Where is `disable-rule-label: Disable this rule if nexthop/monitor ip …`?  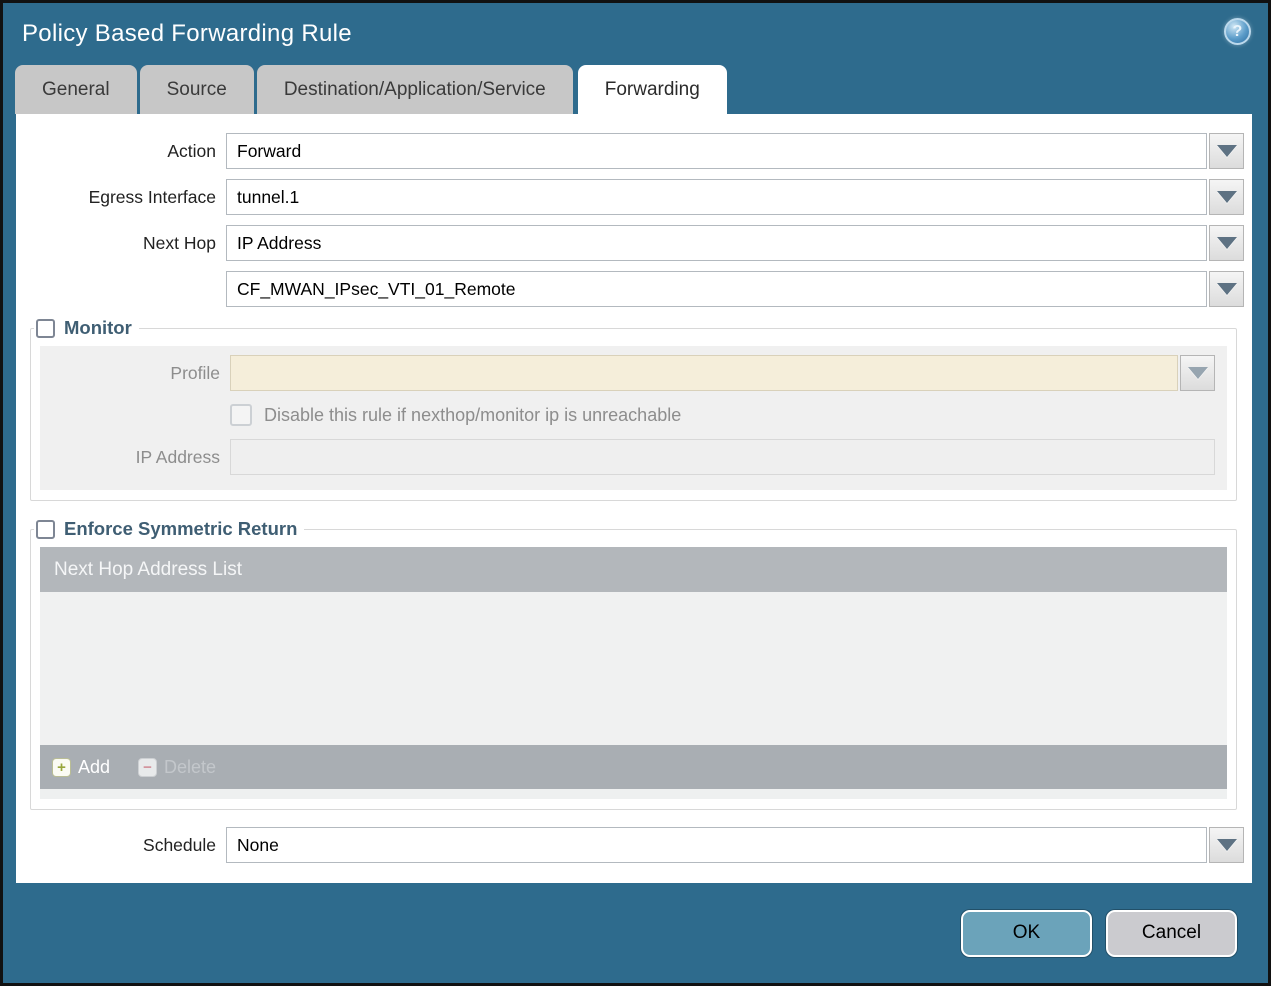
disable-rule-label: Disable this rule if nexthop/monitor ip … is located at coordinates (473, 414).